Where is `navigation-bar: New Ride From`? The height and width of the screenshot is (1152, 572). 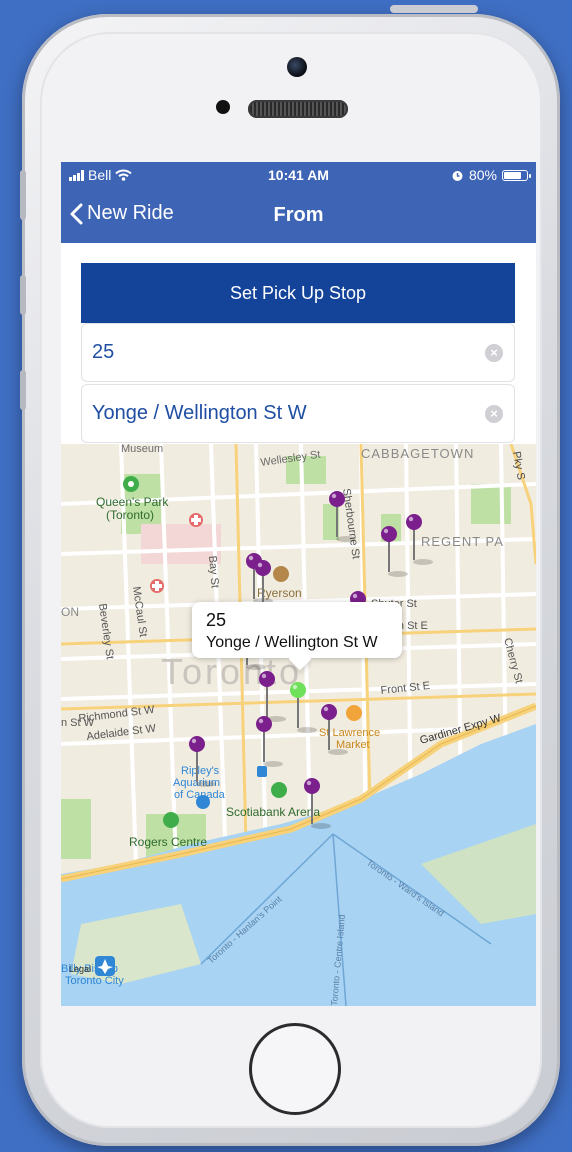 navigation-bar: New Ride From is located at coordinates (298, 215).